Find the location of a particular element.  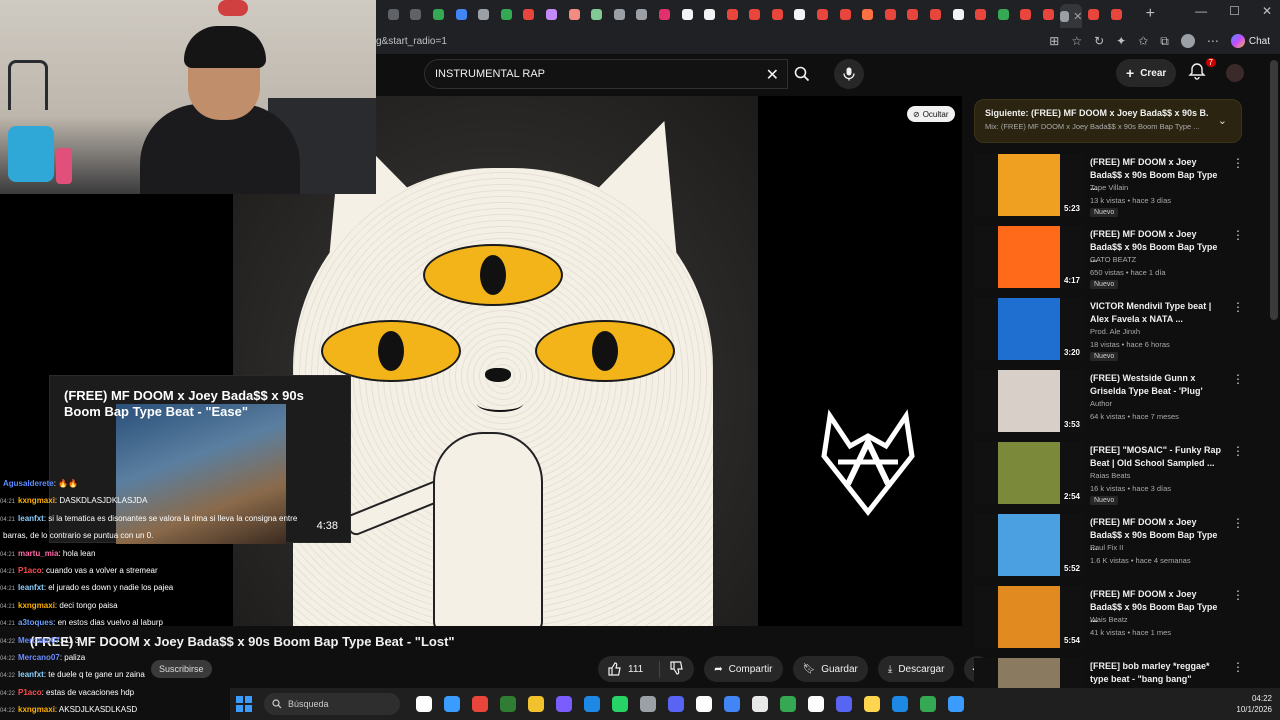

channel-name: Prod. Ale Jinxh is located at coordinates (1115, 331).